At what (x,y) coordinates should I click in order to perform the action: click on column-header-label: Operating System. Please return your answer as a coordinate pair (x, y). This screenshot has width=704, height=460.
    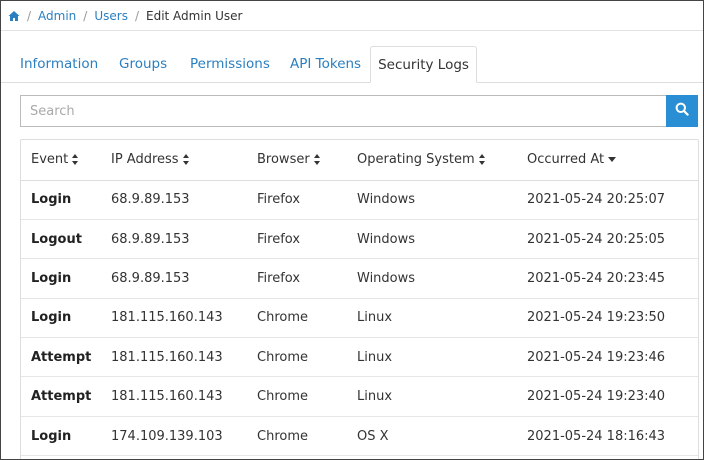
    Looking at the image, I should click on (416, 160).